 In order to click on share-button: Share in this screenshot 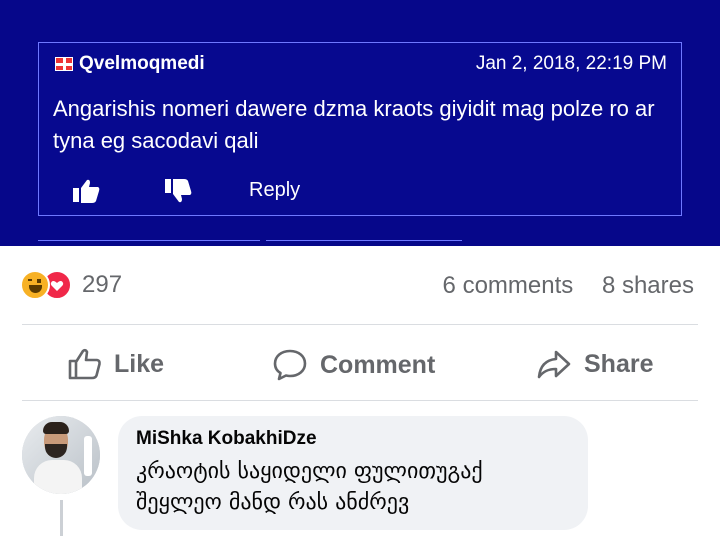, I will do `click(594, 364)`.